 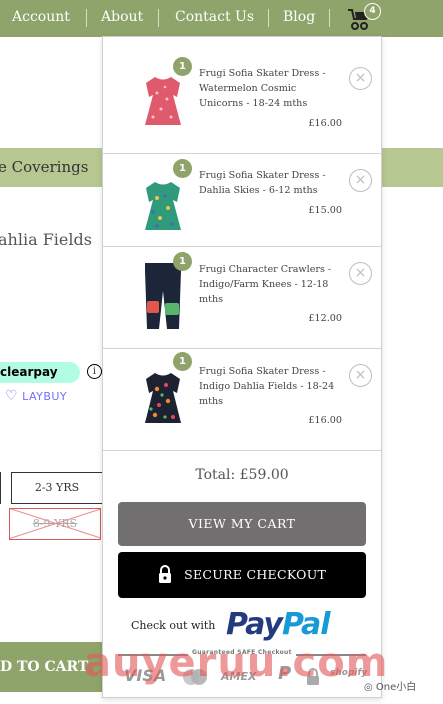 I want to click on top-navigation: Account About Contact Us Blog 4, so click(x=221, y=18).